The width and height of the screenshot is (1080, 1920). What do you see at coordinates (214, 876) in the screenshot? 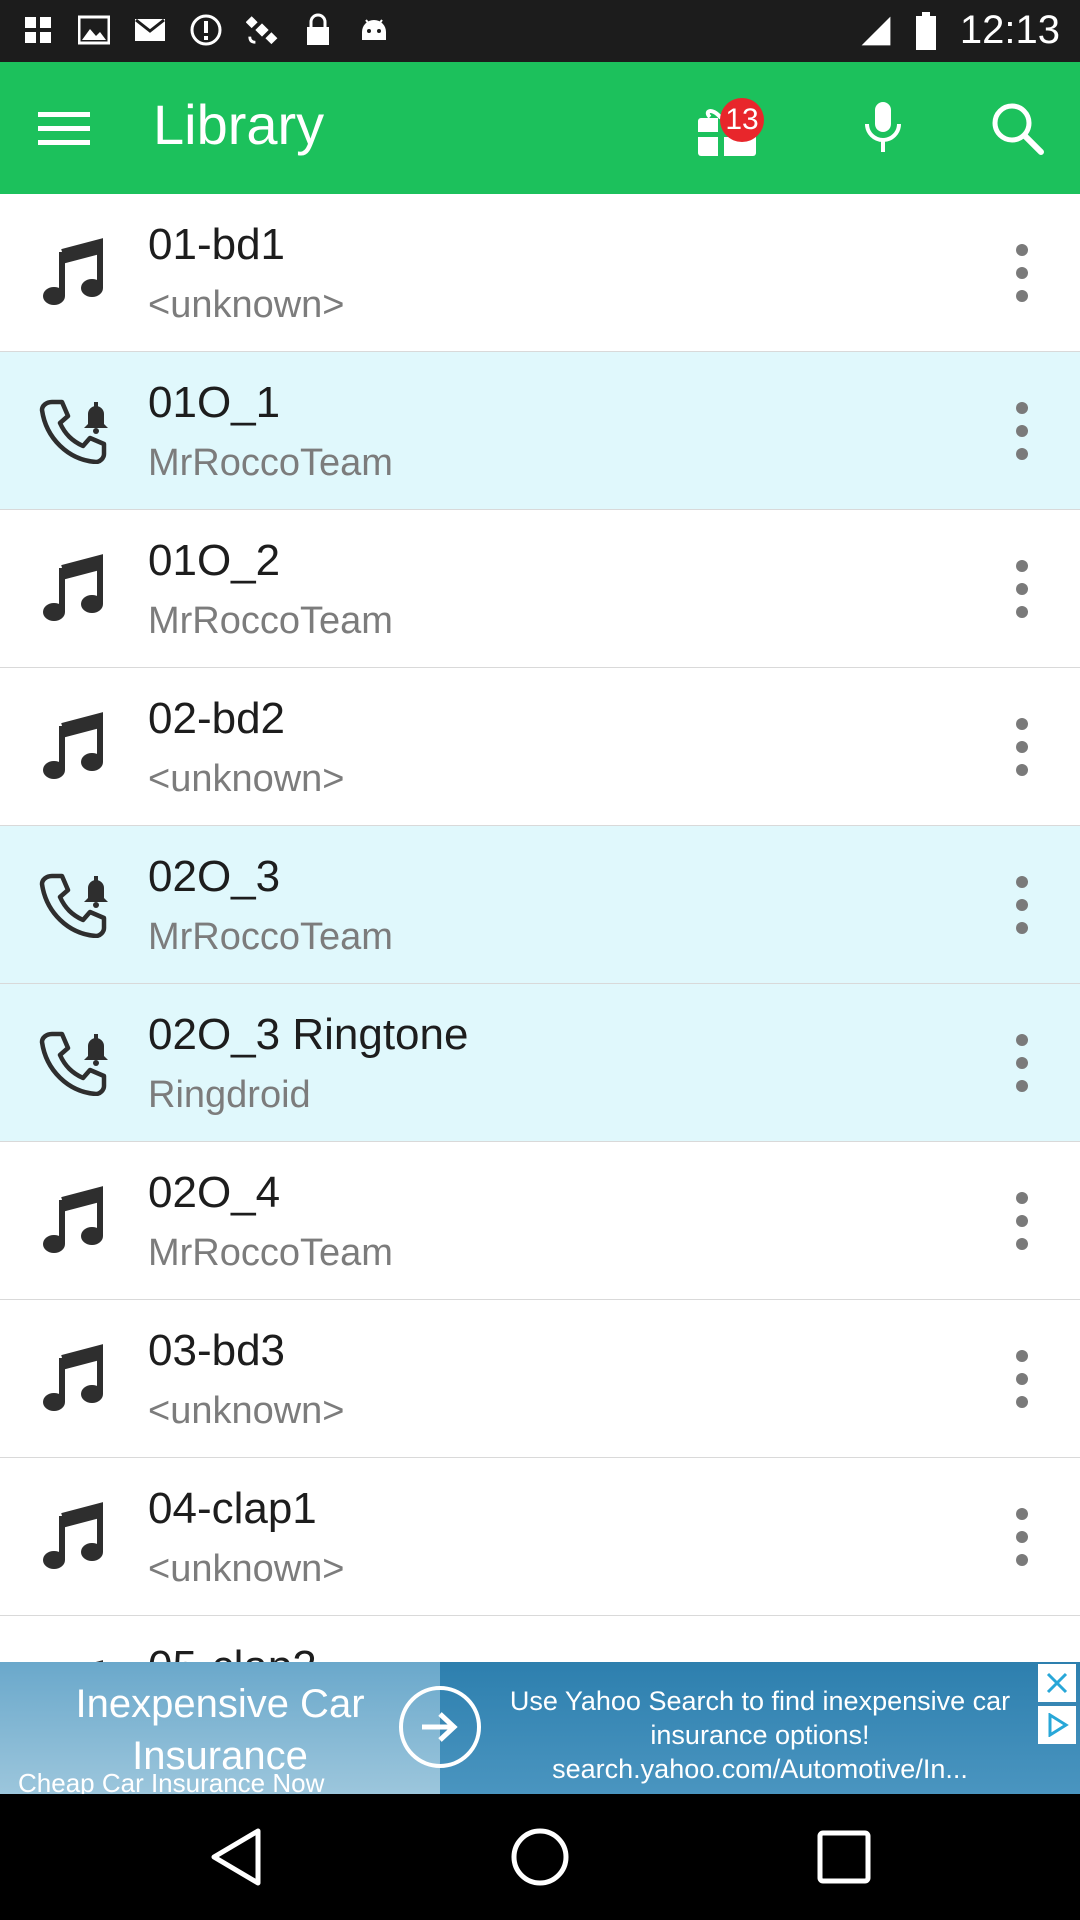
I see `list-item-title: 02O_3` at bounding box center [214, 876].